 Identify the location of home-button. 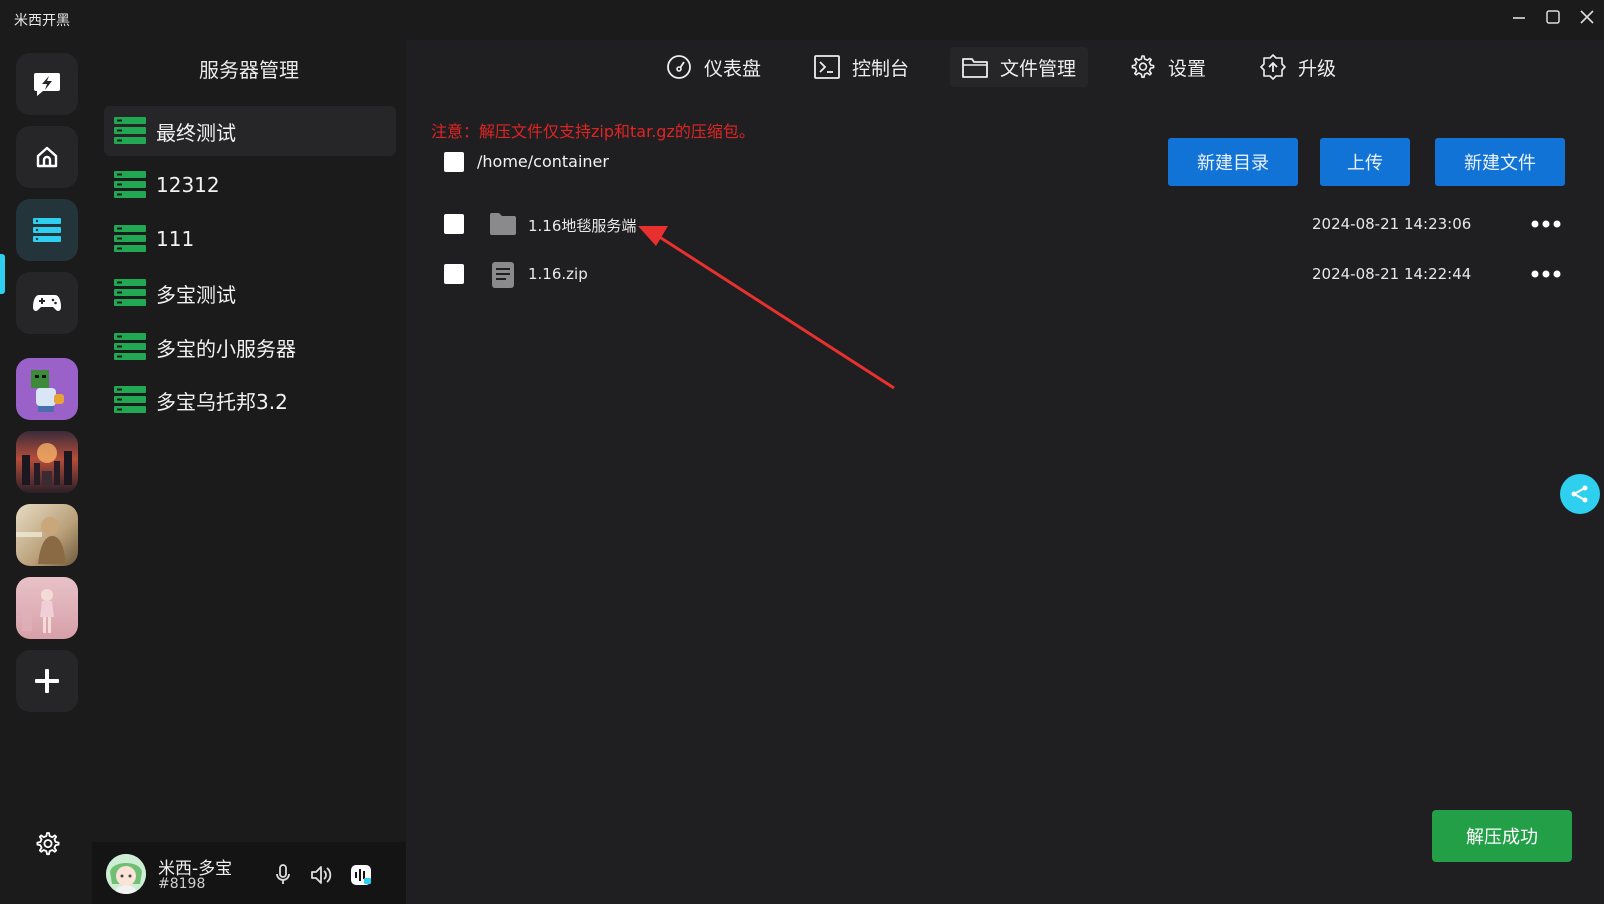
(47, 157).